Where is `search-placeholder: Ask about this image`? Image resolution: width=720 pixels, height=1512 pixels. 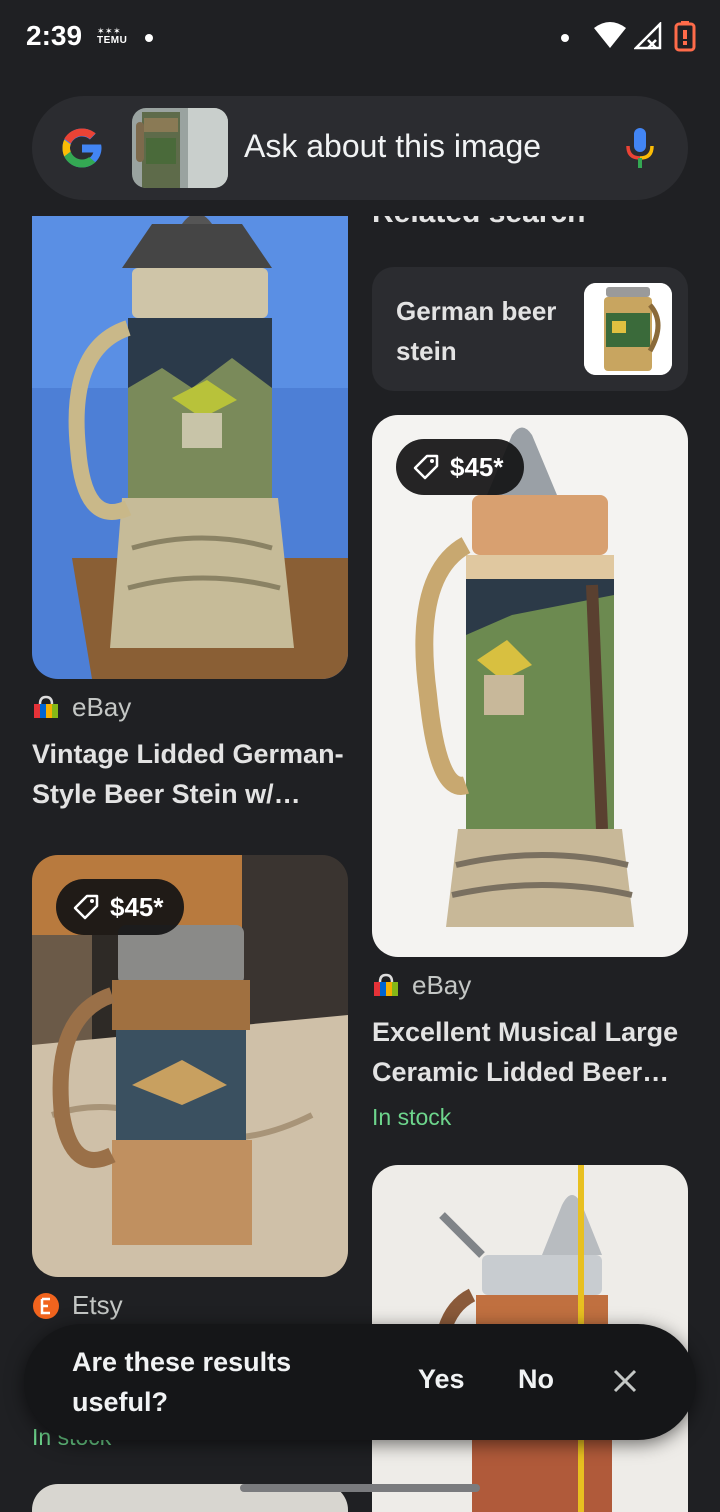 search-placeholder: Ask about this image is located at coordinates (392, 146).